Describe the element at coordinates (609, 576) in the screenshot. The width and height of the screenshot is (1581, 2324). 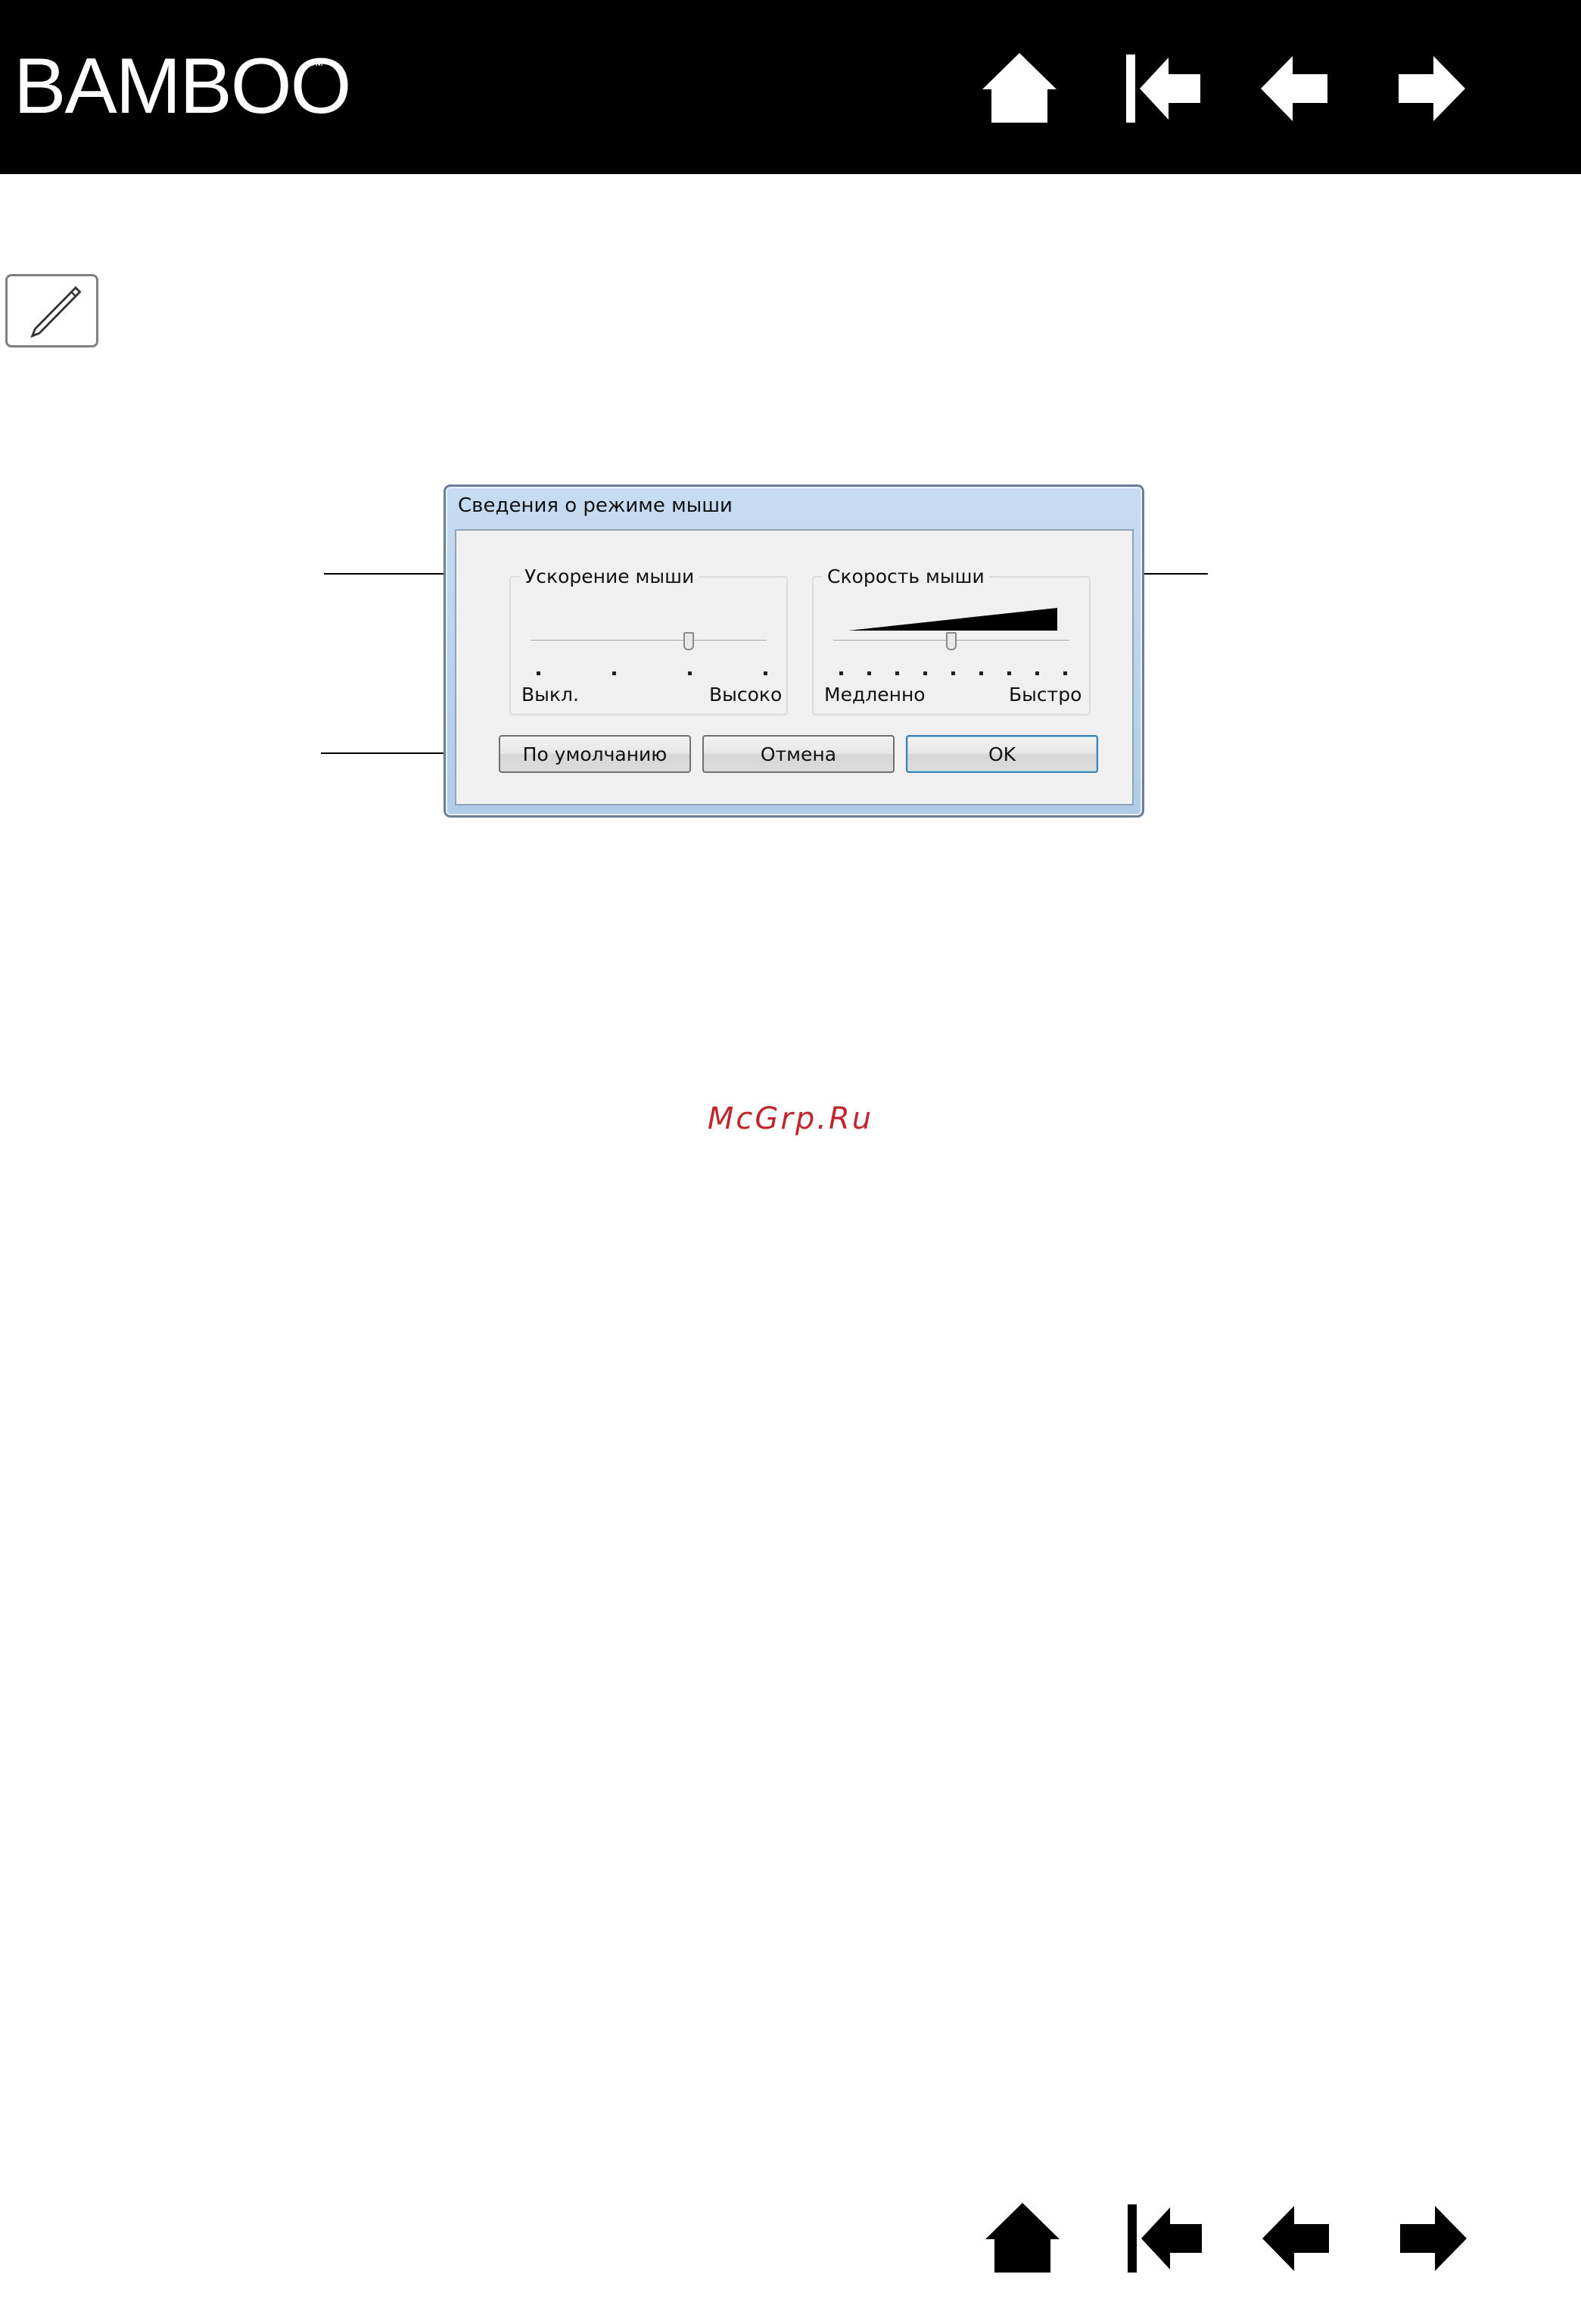
I see `acceleration-legend: Ускорение мыши` at that location.